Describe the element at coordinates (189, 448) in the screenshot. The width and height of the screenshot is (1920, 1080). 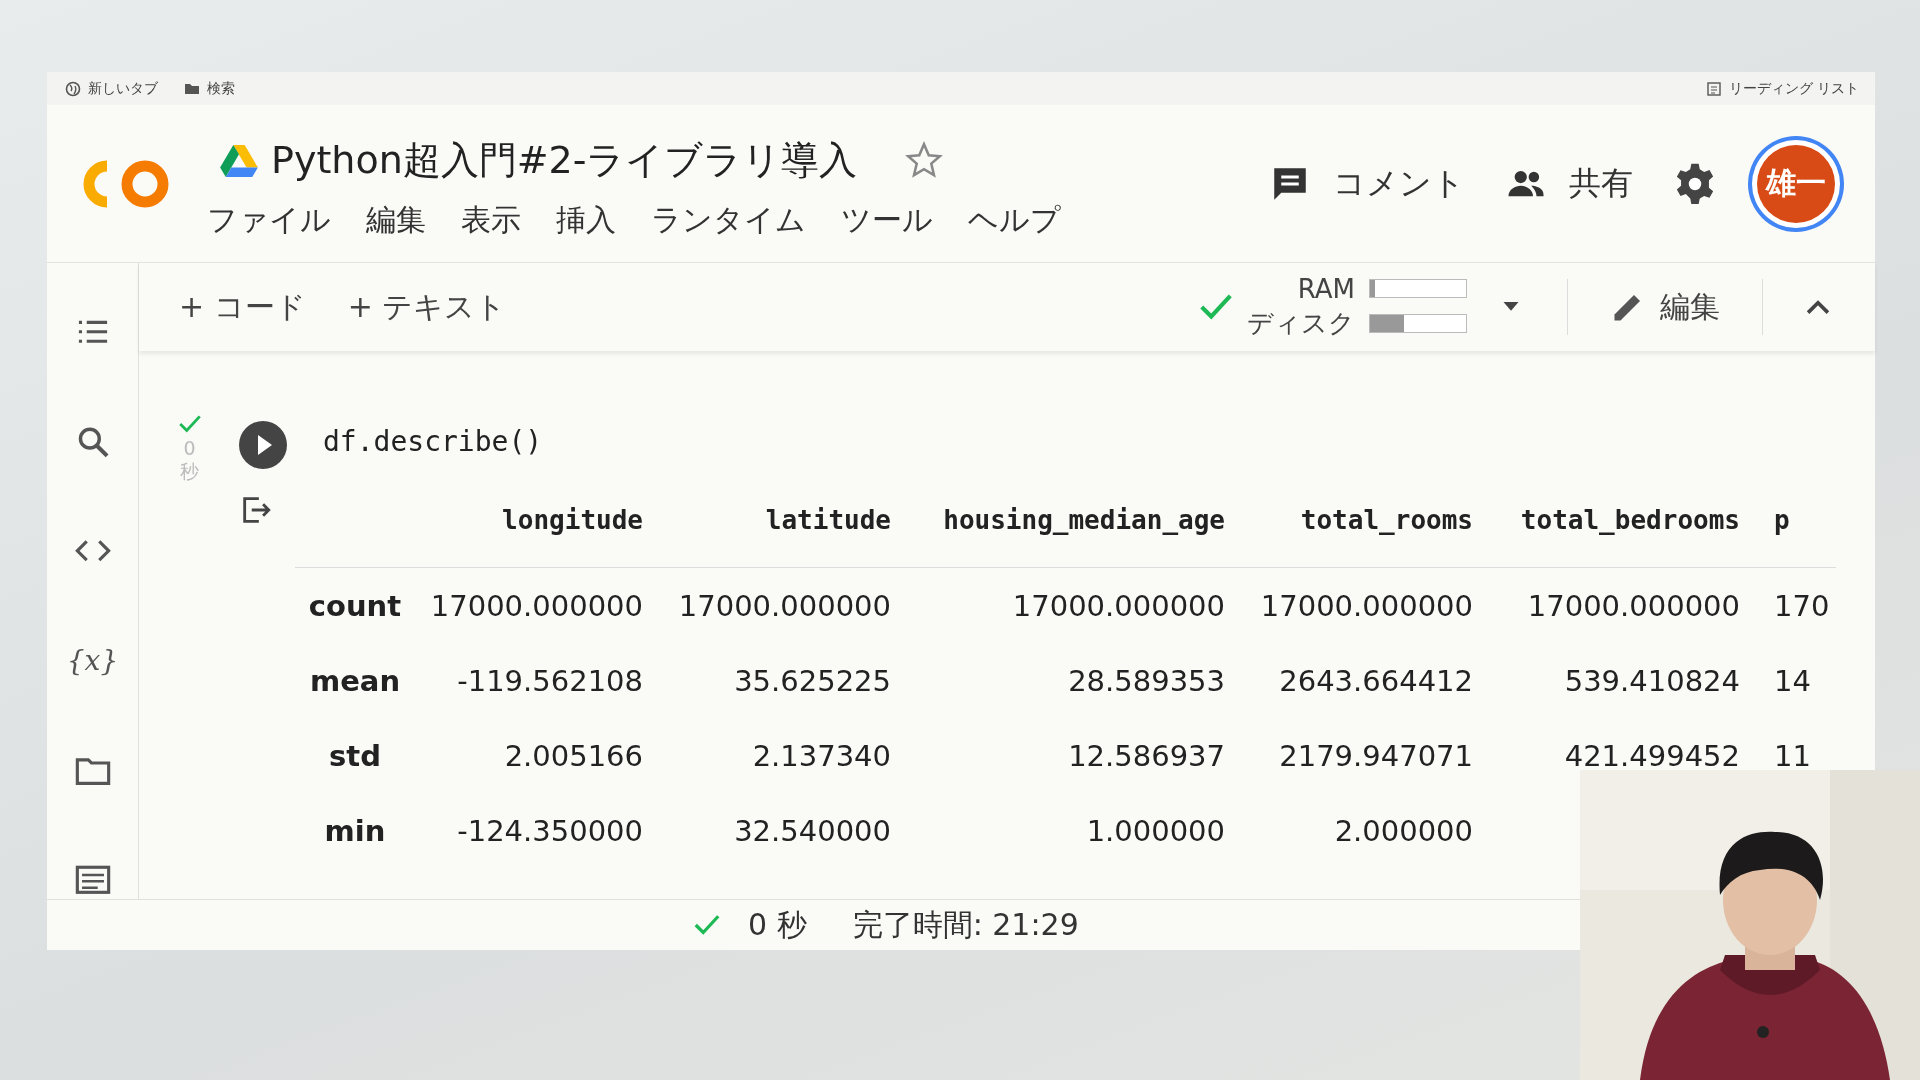
I see `elapsed-time: 0` at that location.